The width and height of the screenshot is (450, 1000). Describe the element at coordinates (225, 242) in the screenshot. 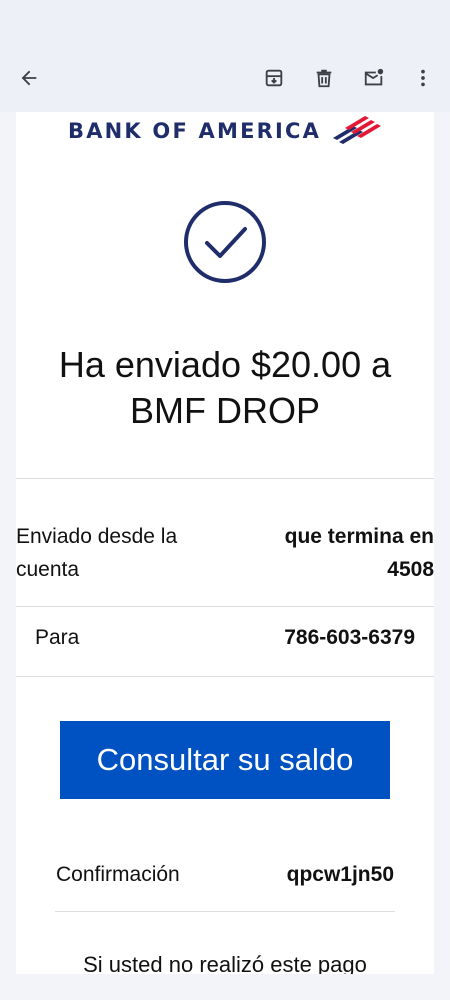

I see `check-circle-icon` at that location.